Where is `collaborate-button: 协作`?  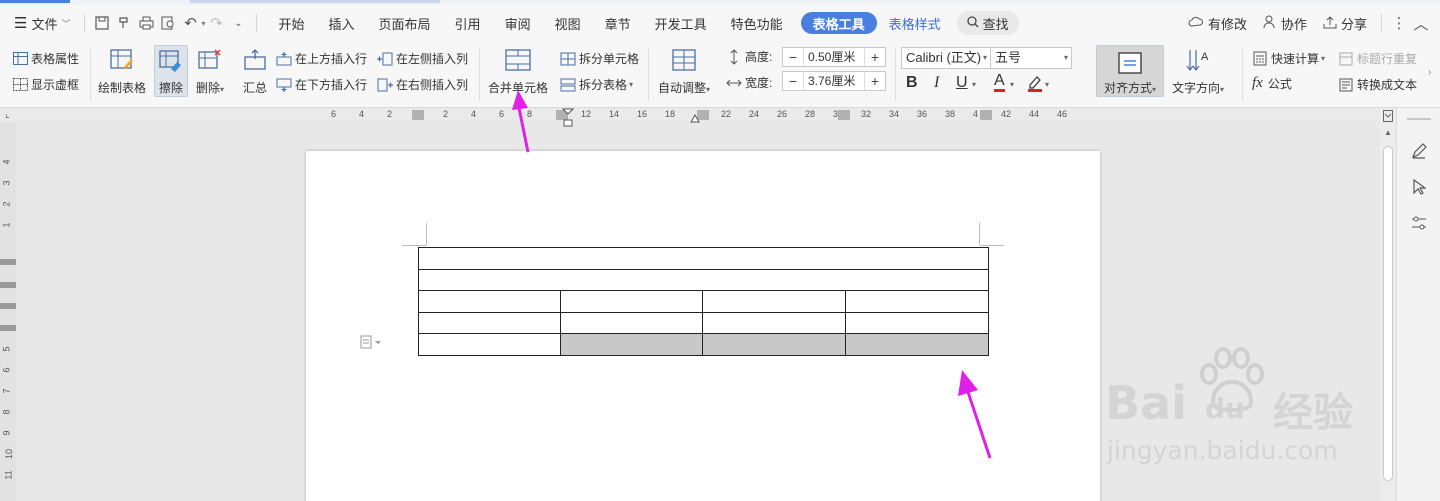 collaborate-button: 协作 is located at coordinates (1285, 23).